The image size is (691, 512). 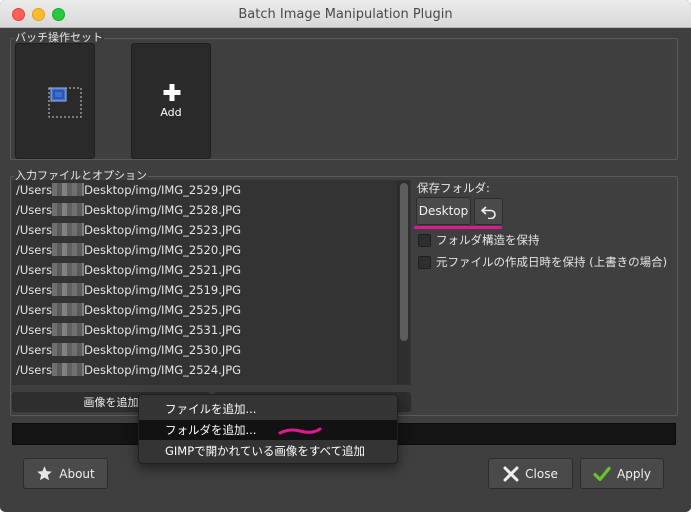 I want to click on keep-structure-checkbox, so click(x=424, y=240).